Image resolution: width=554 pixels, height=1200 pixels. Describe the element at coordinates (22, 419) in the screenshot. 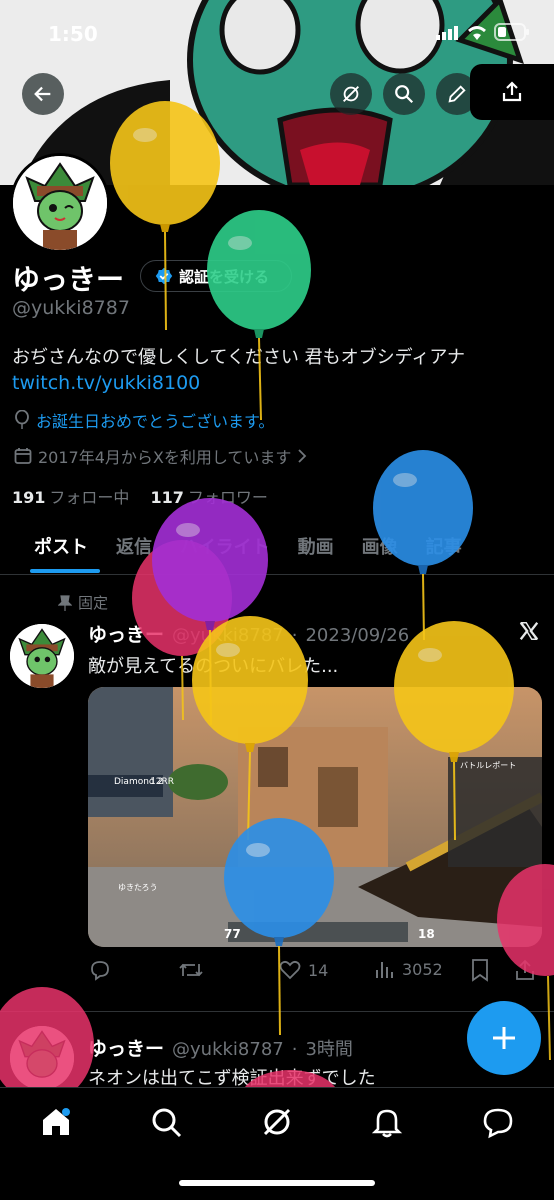

I see `balloon-icon` at that location.